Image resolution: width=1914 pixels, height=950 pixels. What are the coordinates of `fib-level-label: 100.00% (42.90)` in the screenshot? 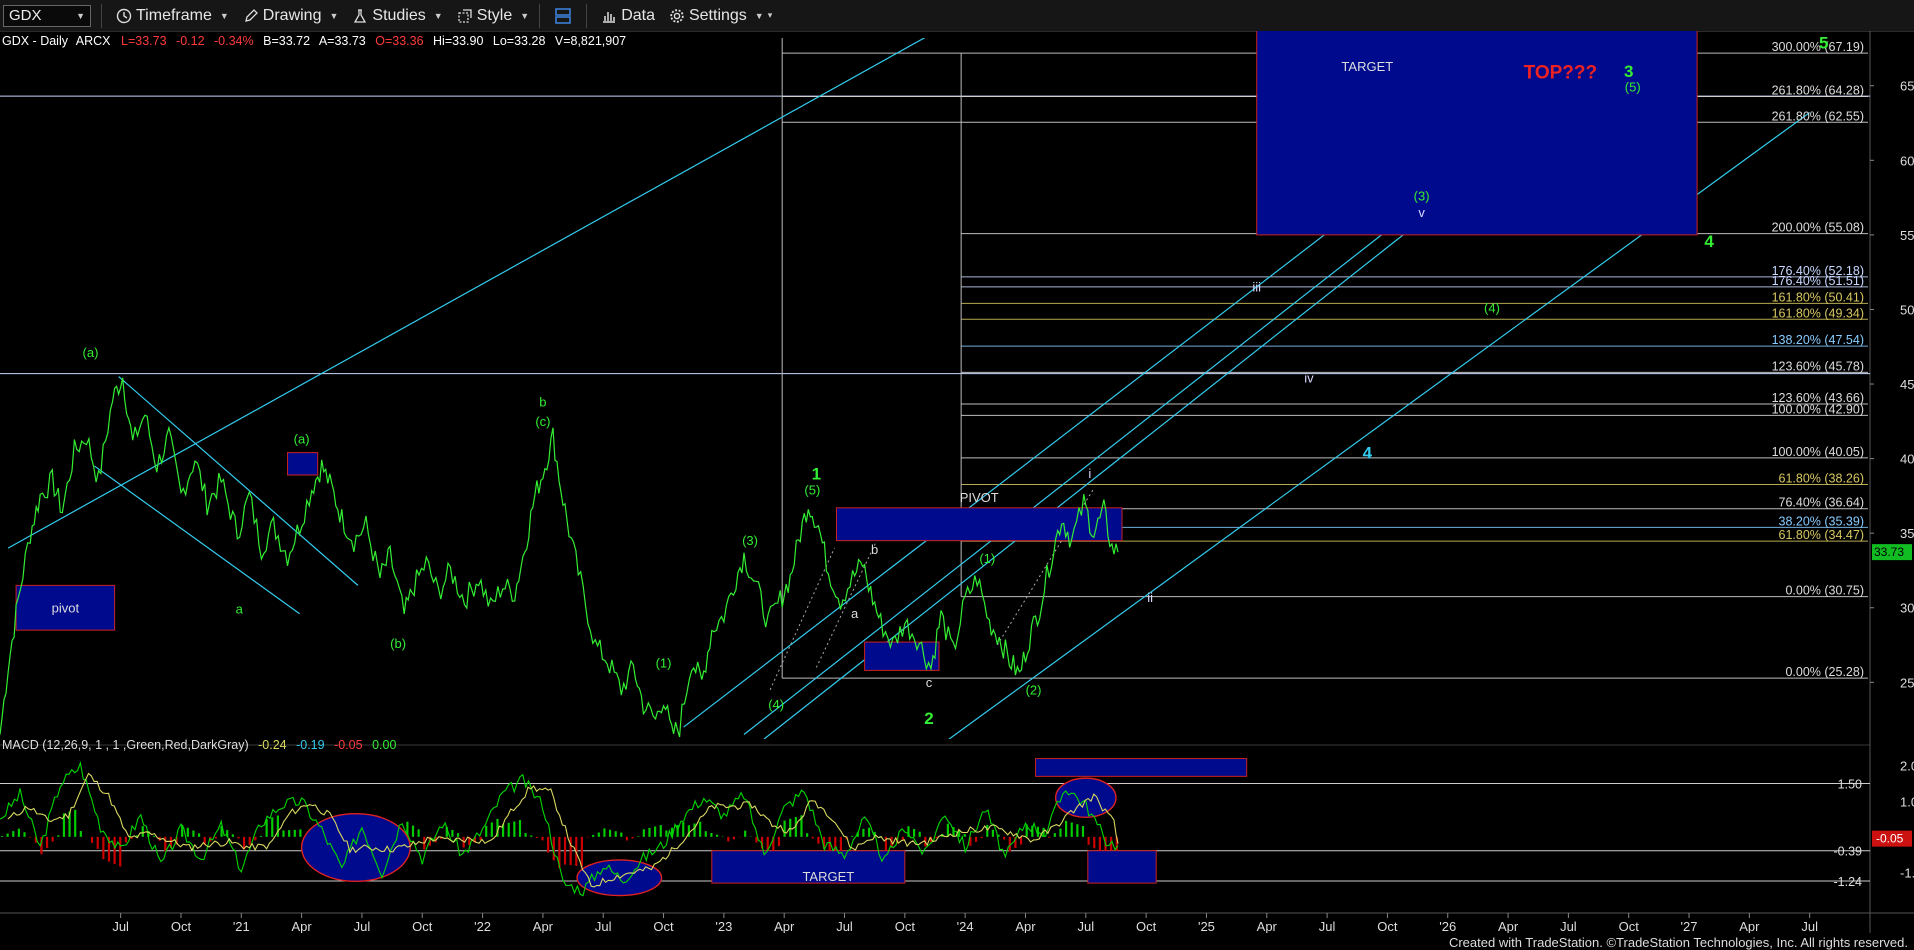 It's located at (1818, 409).